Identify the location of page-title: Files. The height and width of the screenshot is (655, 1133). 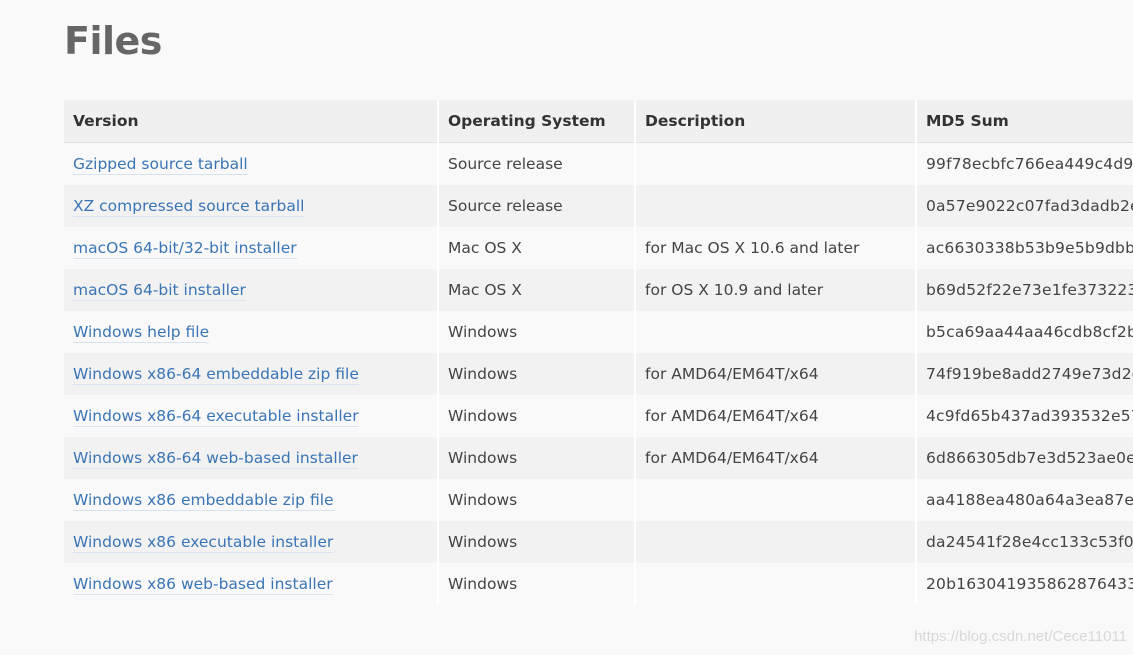
(113, 41).